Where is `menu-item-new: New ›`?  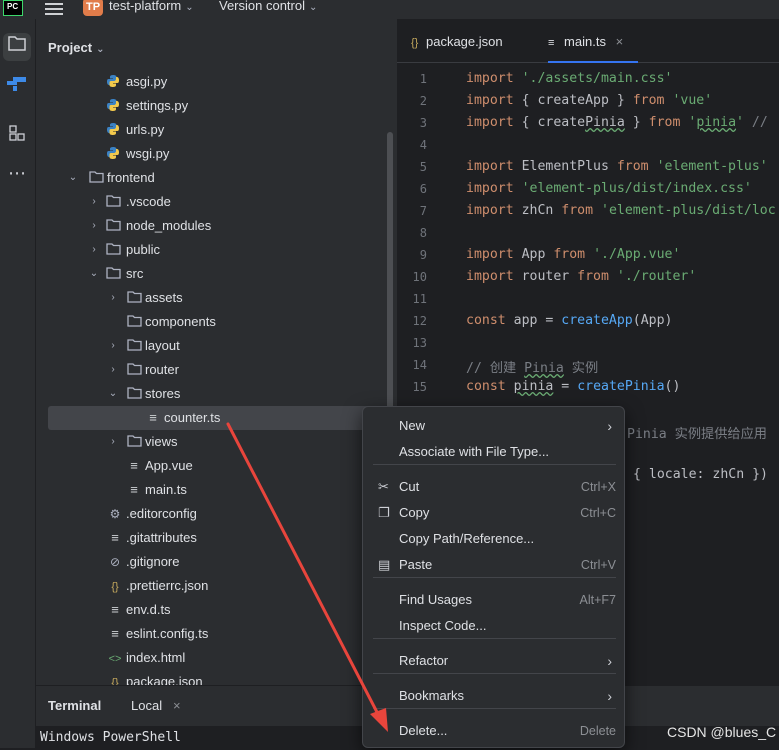 menu-item-new: New › is located at coordinates (494, 426).